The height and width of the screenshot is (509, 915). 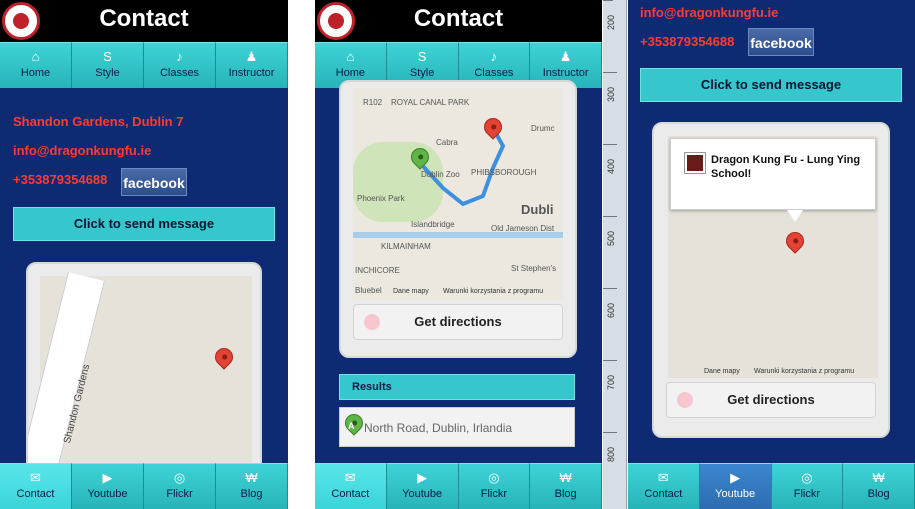 What do you see at coordinates (611, 454) in the screenshot?
I see `ruler-label: 800` at bounding box center [611, 454].